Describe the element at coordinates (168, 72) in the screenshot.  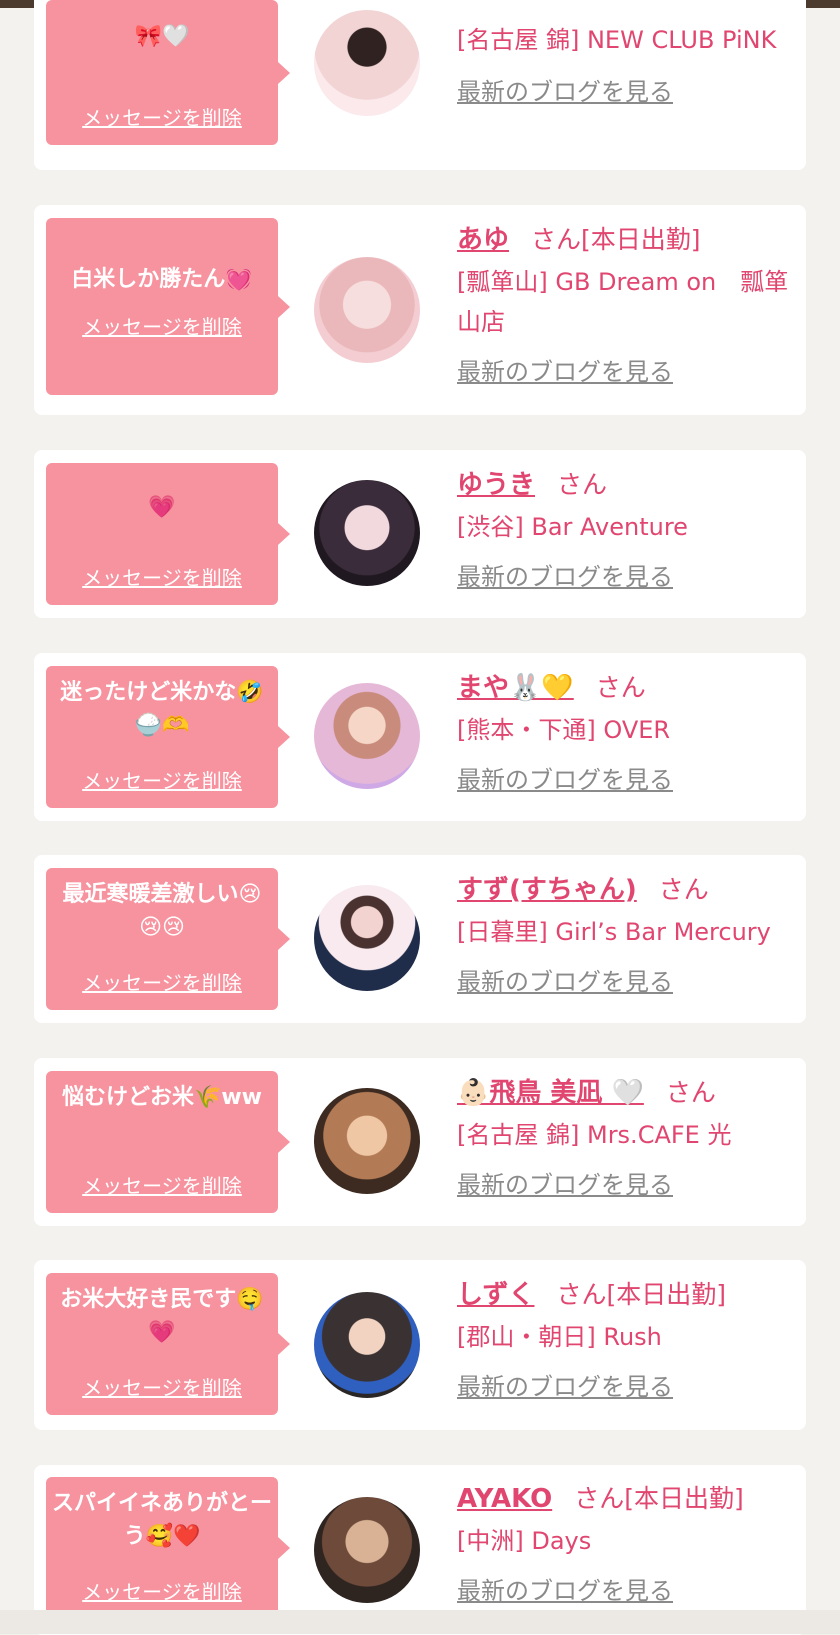
I see `message-bubble: 🎀🤍 メッセージを削除` at that location.